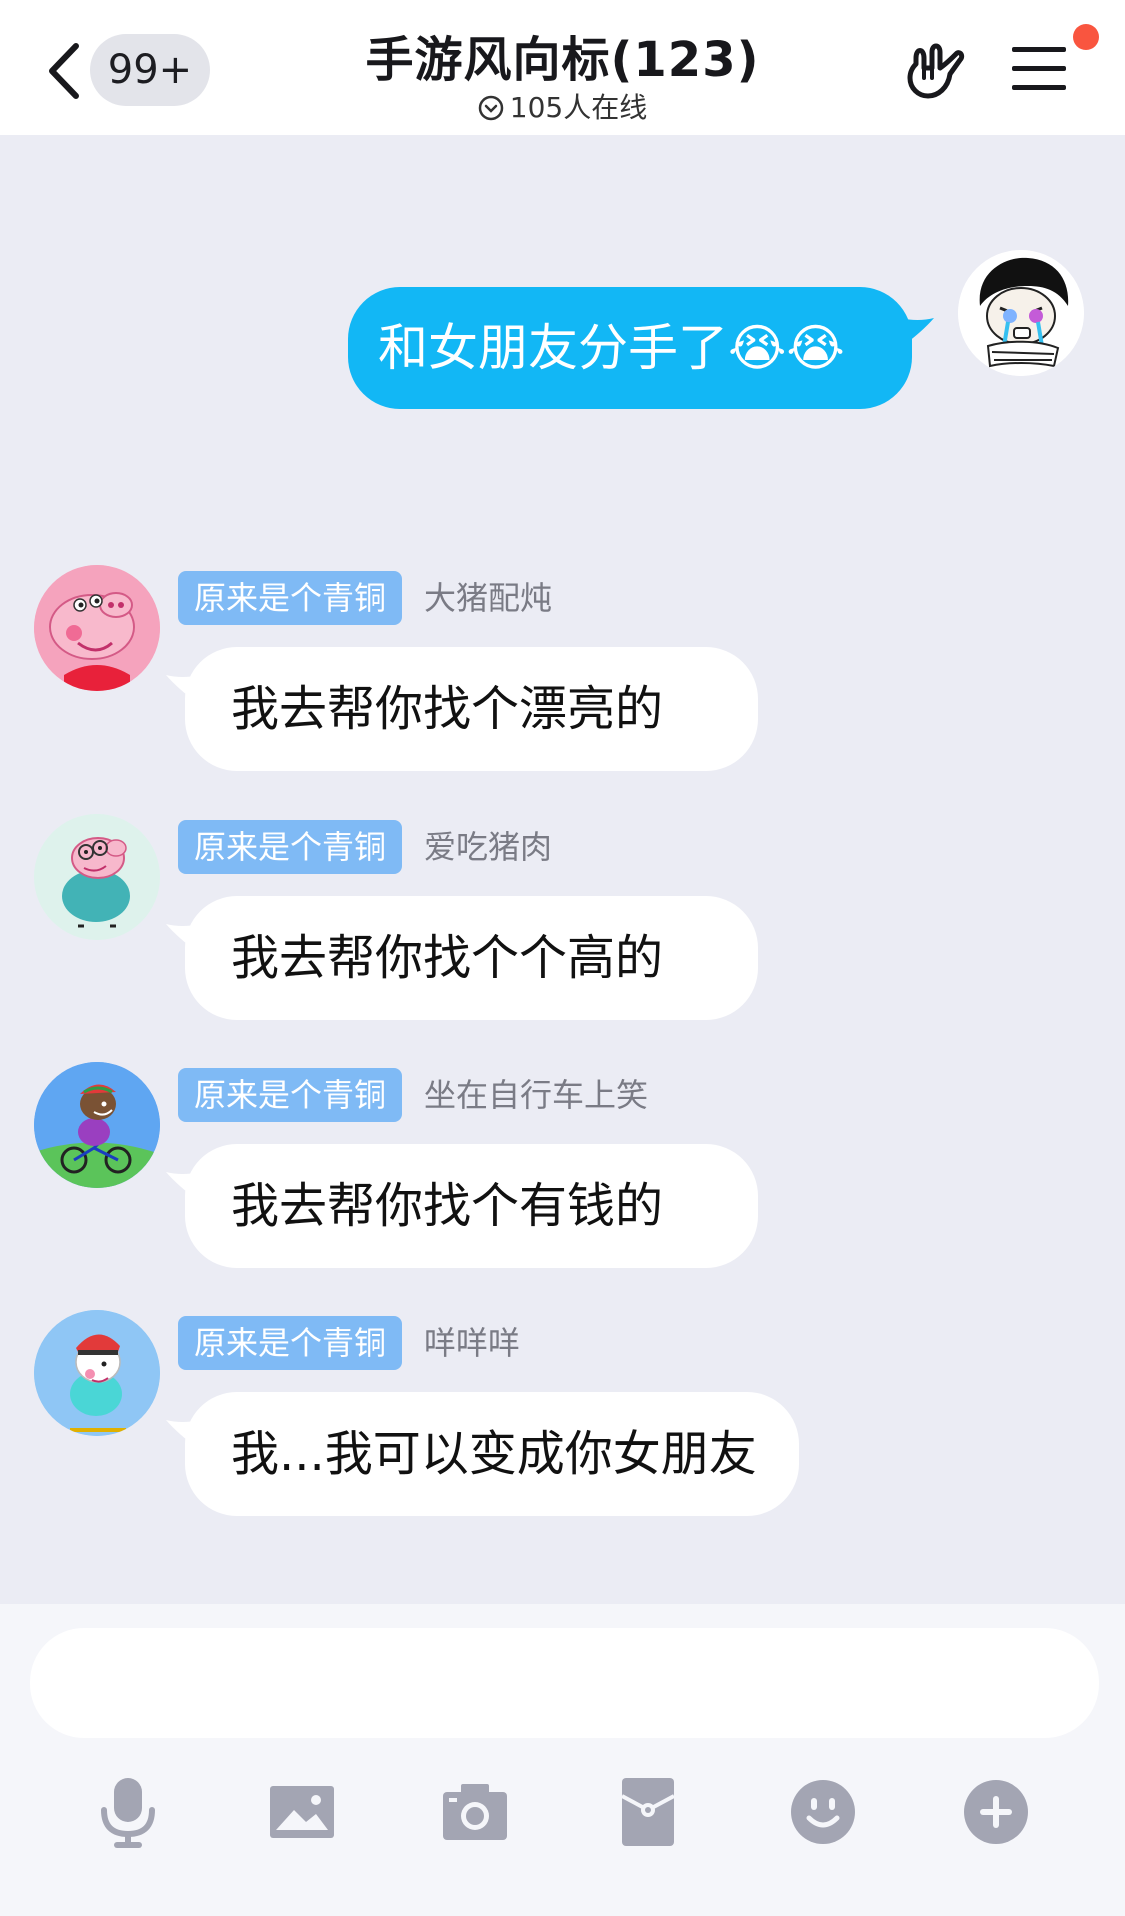 The height and width of the screenshot is (1916, 1125). I want to click on image-icon, so click(302, 1812).